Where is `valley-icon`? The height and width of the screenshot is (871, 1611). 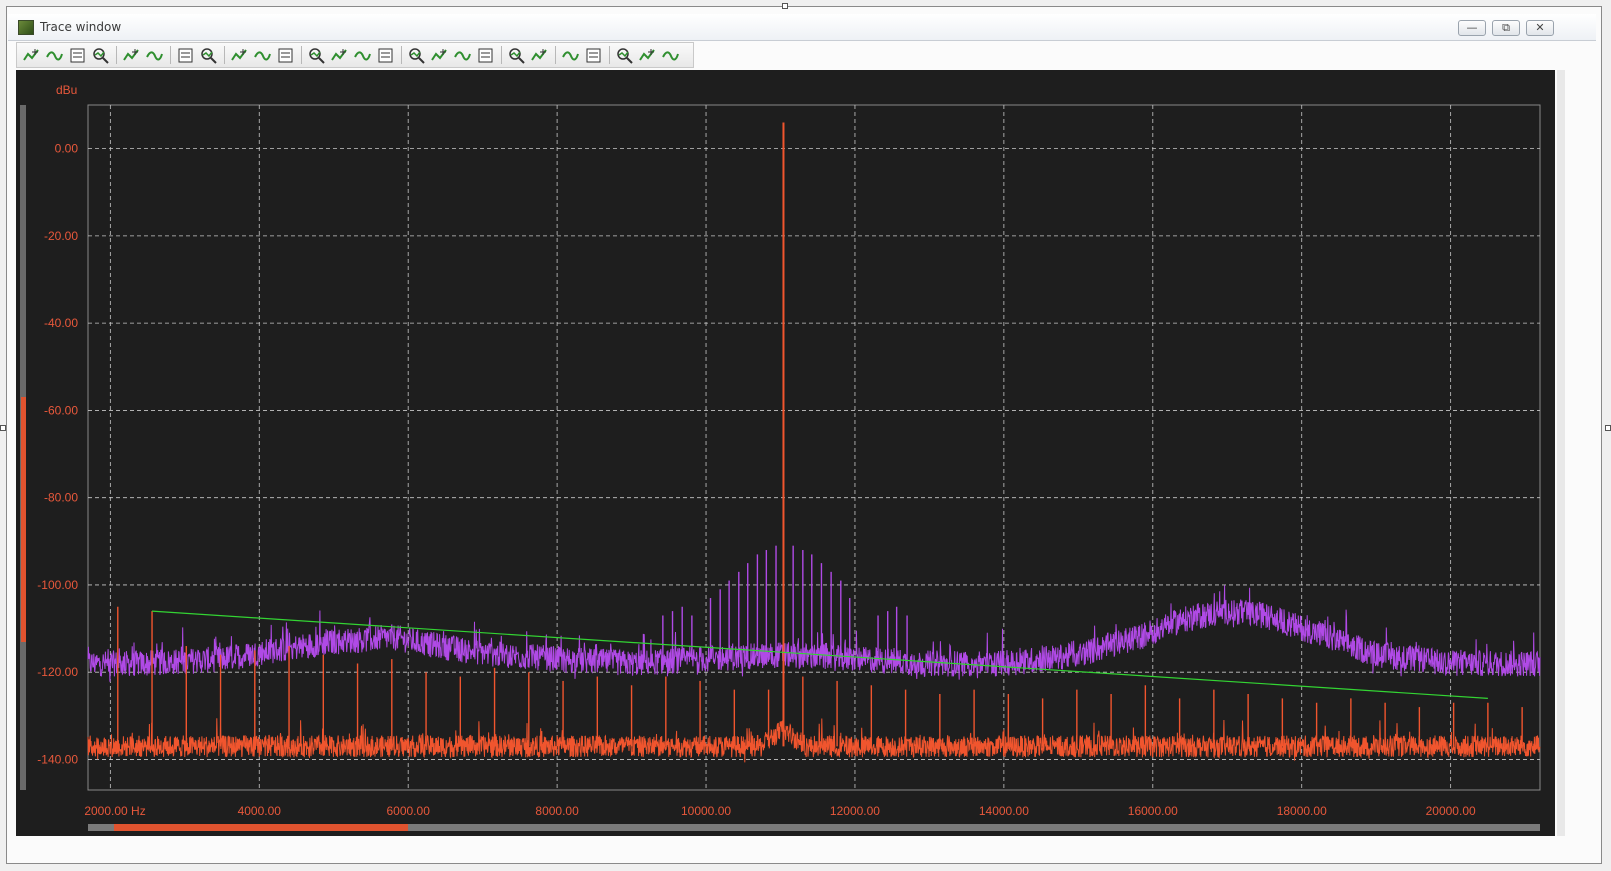
valley-icon is located at coordinates (539, 55).